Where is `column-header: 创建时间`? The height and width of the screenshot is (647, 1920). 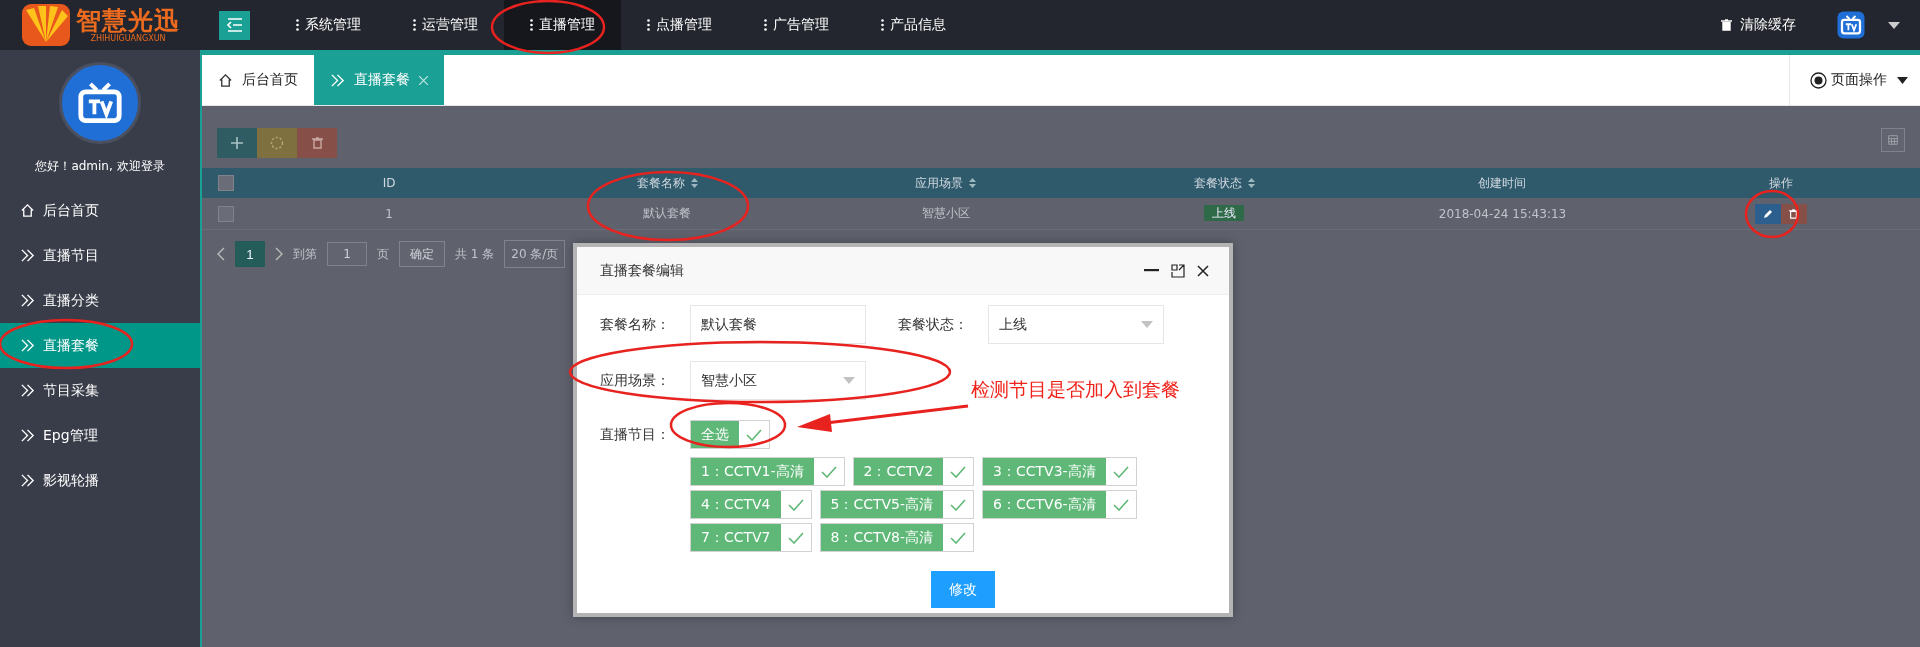 column-header: 创建时间 is located at coordinates (1502, 183).